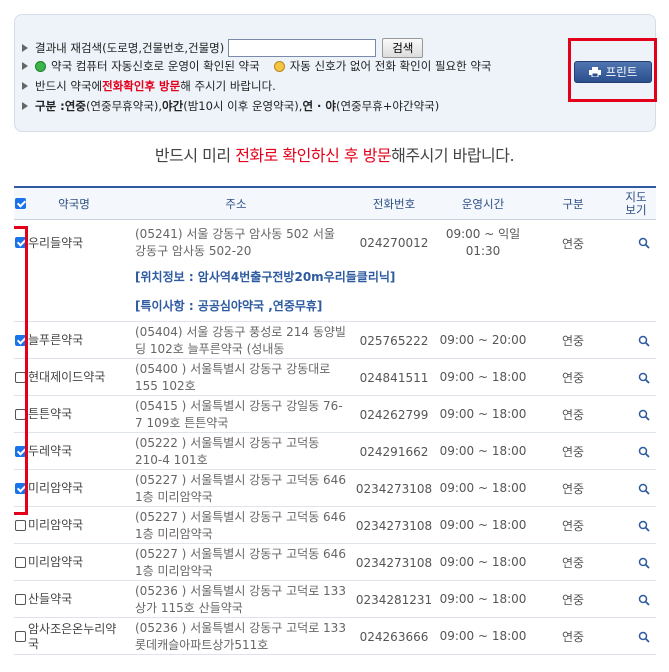  Describe the element at coordinates (155, 66) in the screenshot. I see `legend-green-text: 약국 컴퓨터 자동신호로 운영이 확인된 약국` at that location.